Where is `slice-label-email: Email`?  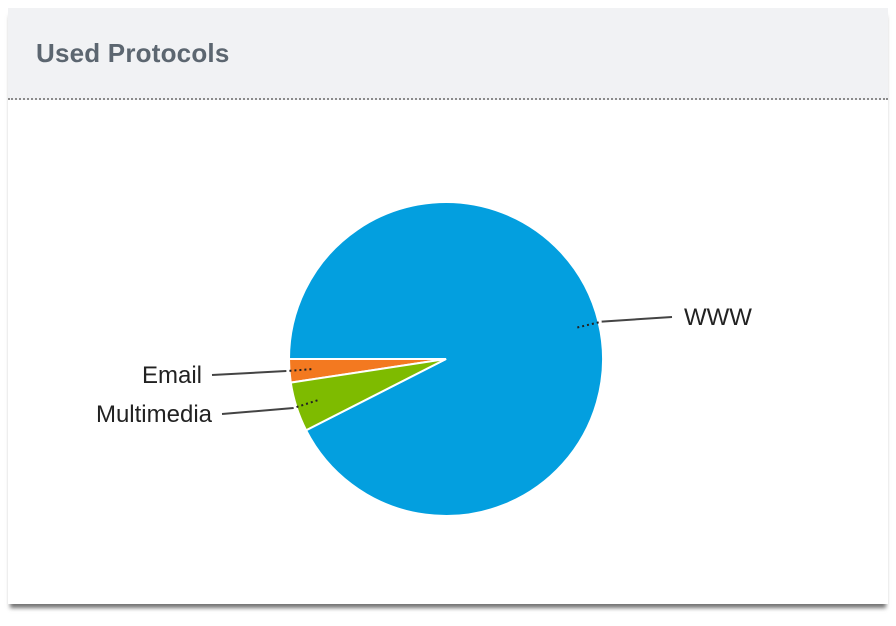
slice-label-email: Email is located at coordinates (172, 375).